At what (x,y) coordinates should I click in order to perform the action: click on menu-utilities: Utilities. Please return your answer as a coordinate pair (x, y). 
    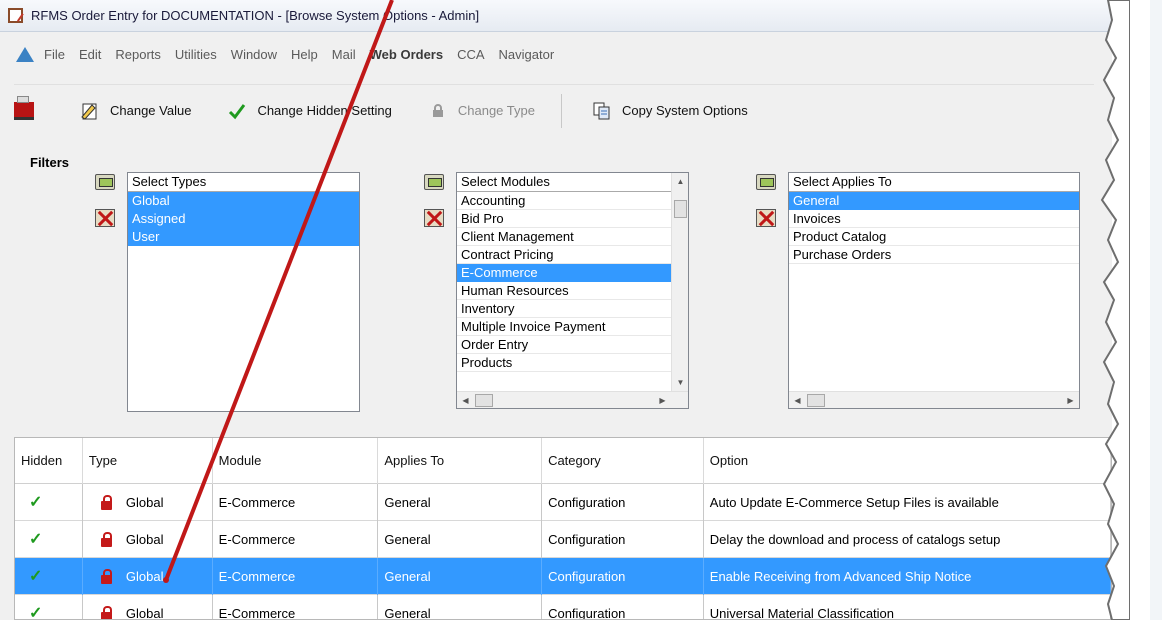
    Looking at the image, I should click on (196, 54).